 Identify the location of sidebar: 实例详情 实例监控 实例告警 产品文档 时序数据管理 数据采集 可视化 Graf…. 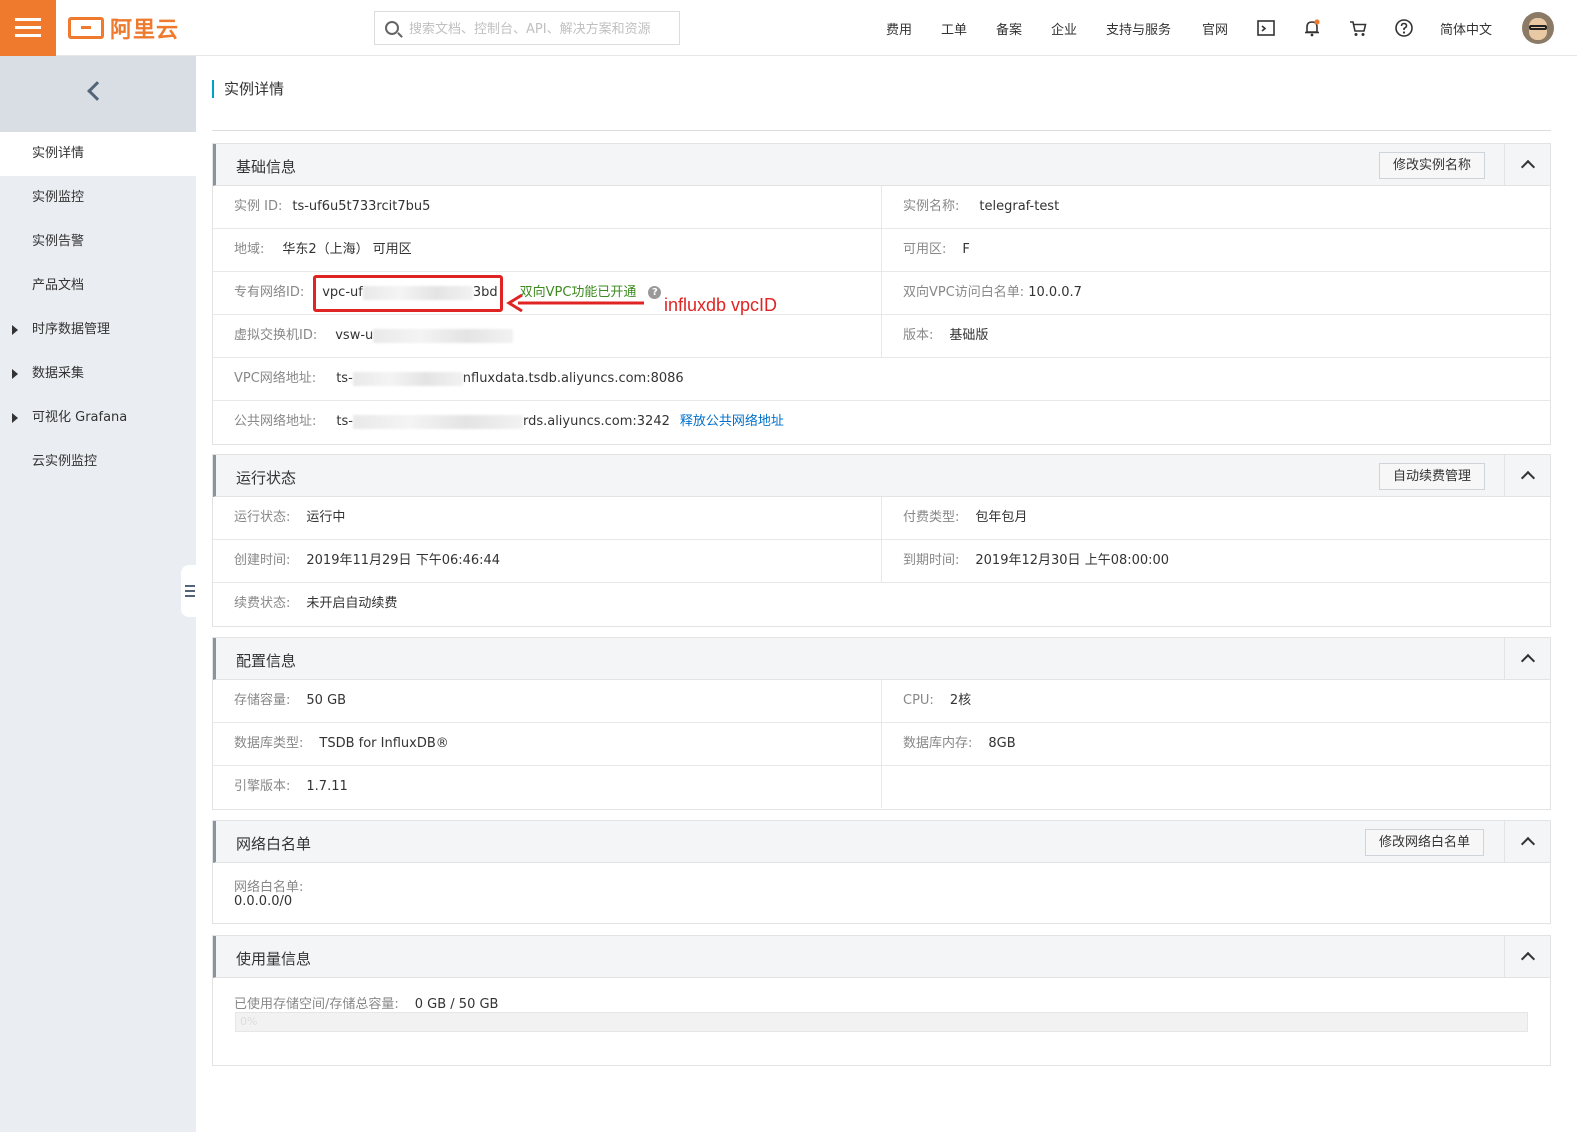
(98, 594).